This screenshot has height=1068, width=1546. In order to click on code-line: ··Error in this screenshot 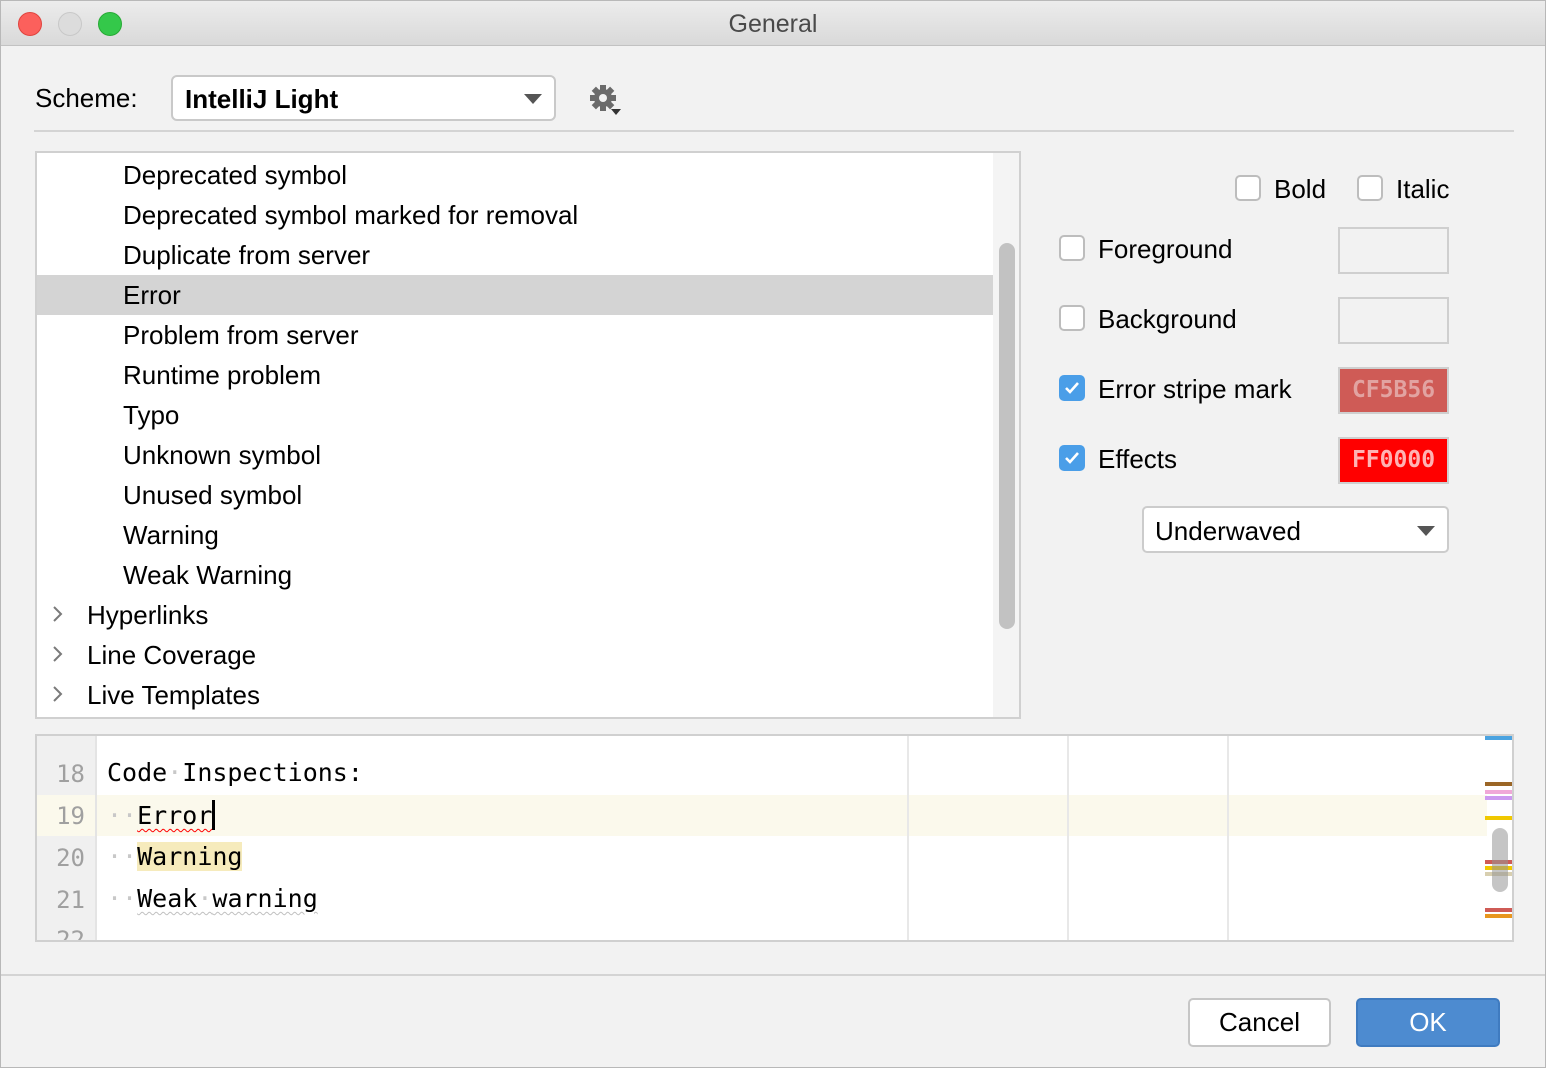, I will do `click(161, 815)`.